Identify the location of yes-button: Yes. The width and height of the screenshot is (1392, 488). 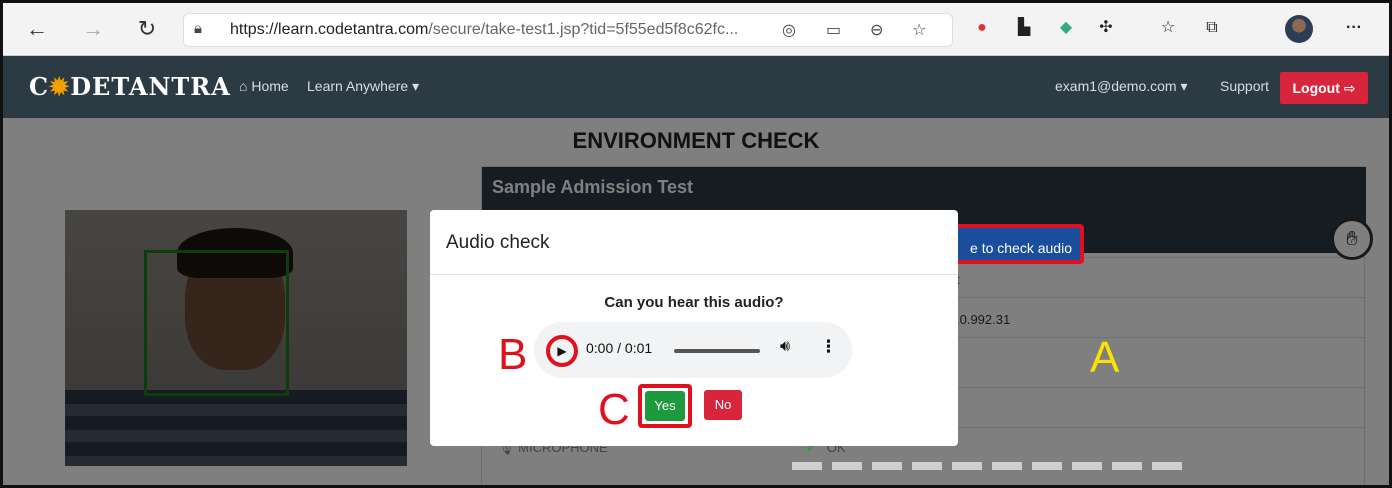
(665, 406).